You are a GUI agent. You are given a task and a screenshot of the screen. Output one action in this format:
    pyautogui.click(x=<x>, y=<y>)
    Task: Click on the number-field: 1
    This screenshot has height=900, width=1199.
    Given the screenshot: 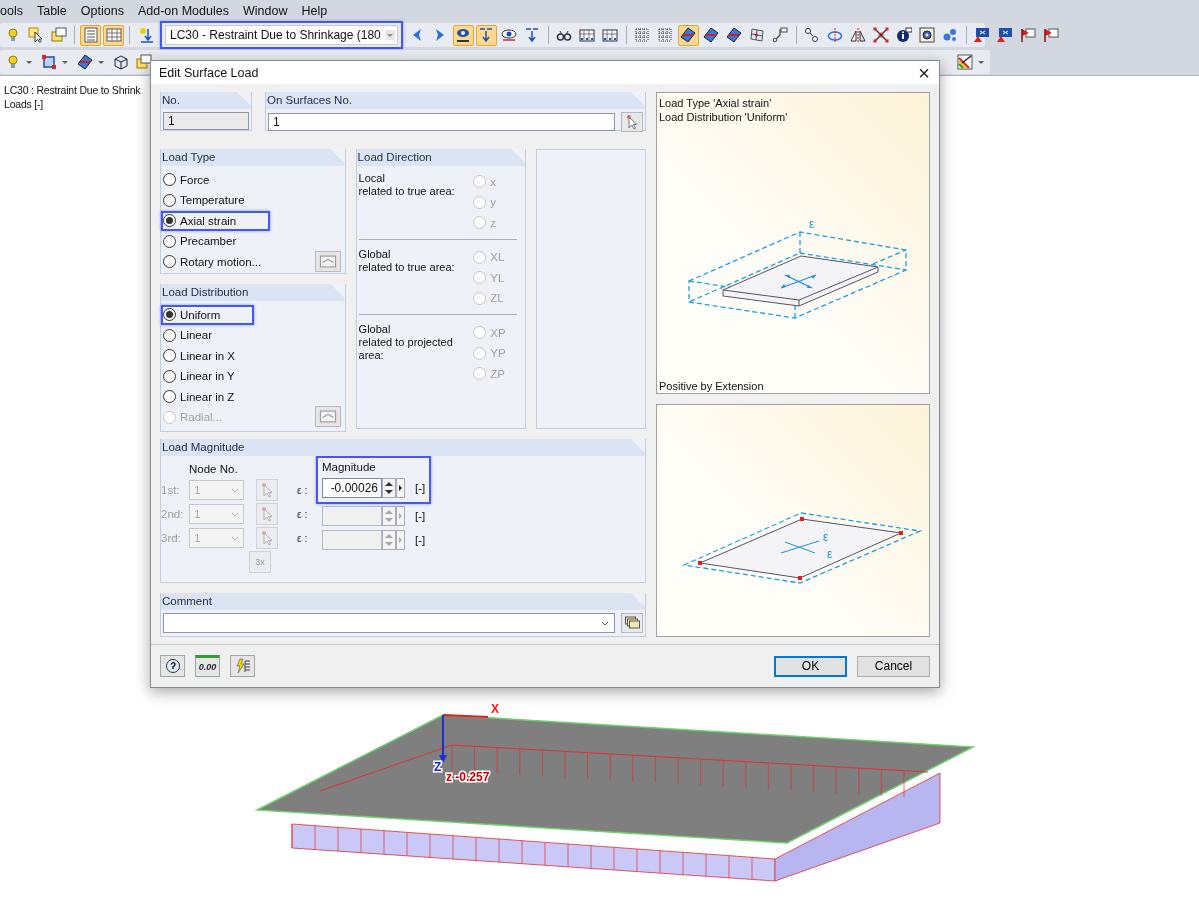 What is the action you would take?
    pyautogui.click(x=206, y=121)
    